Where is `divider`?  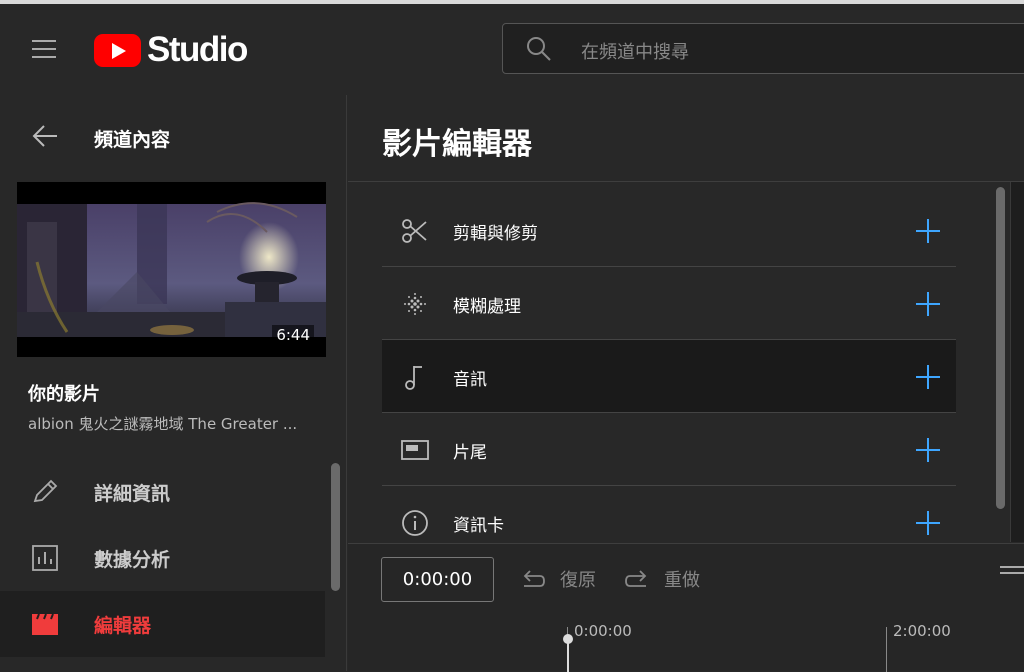
divider is located at coordinates (686, 181).